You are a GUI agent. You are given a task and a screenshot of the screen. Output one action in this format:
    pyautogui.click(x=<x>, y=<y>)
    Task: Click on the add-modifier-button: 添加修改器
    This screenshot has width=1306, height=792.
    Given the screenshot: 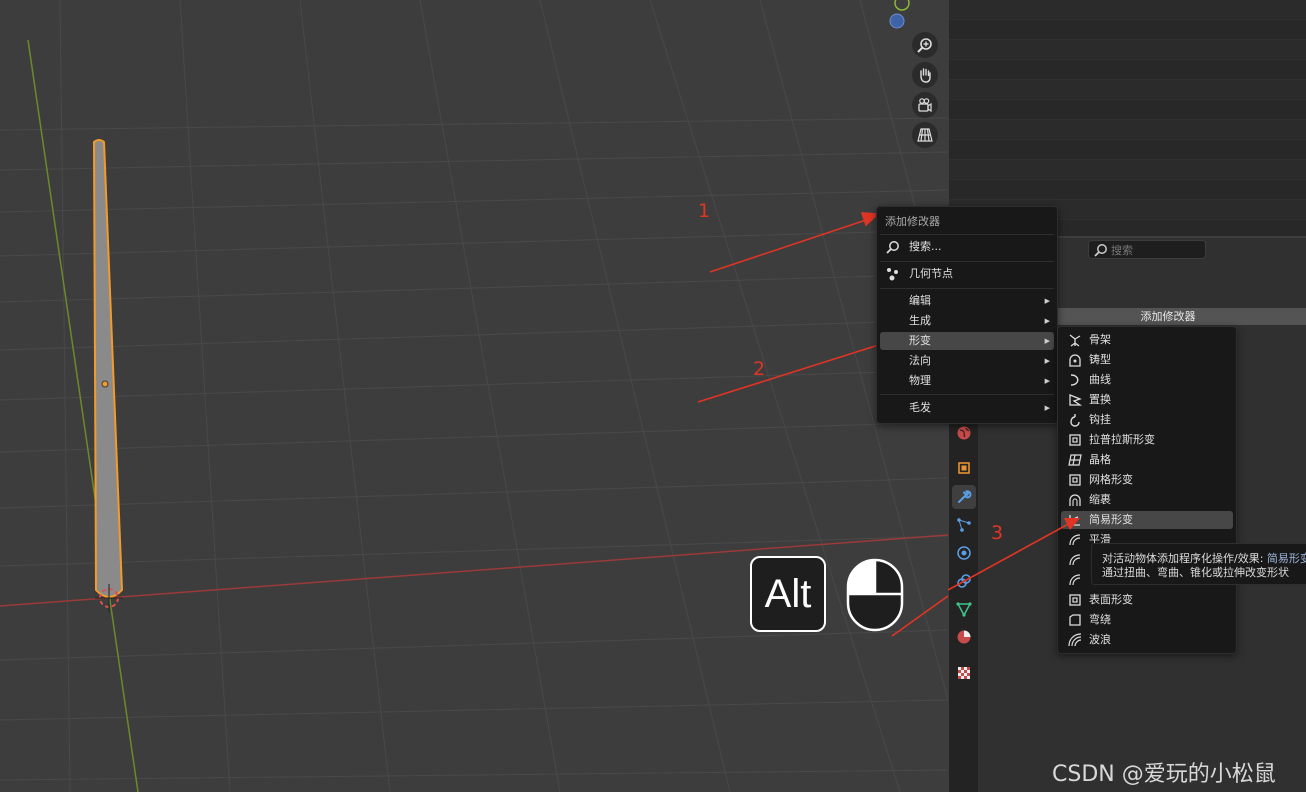 What is the action you would take?
    pyautogui.click(x=1168, y=316)
    